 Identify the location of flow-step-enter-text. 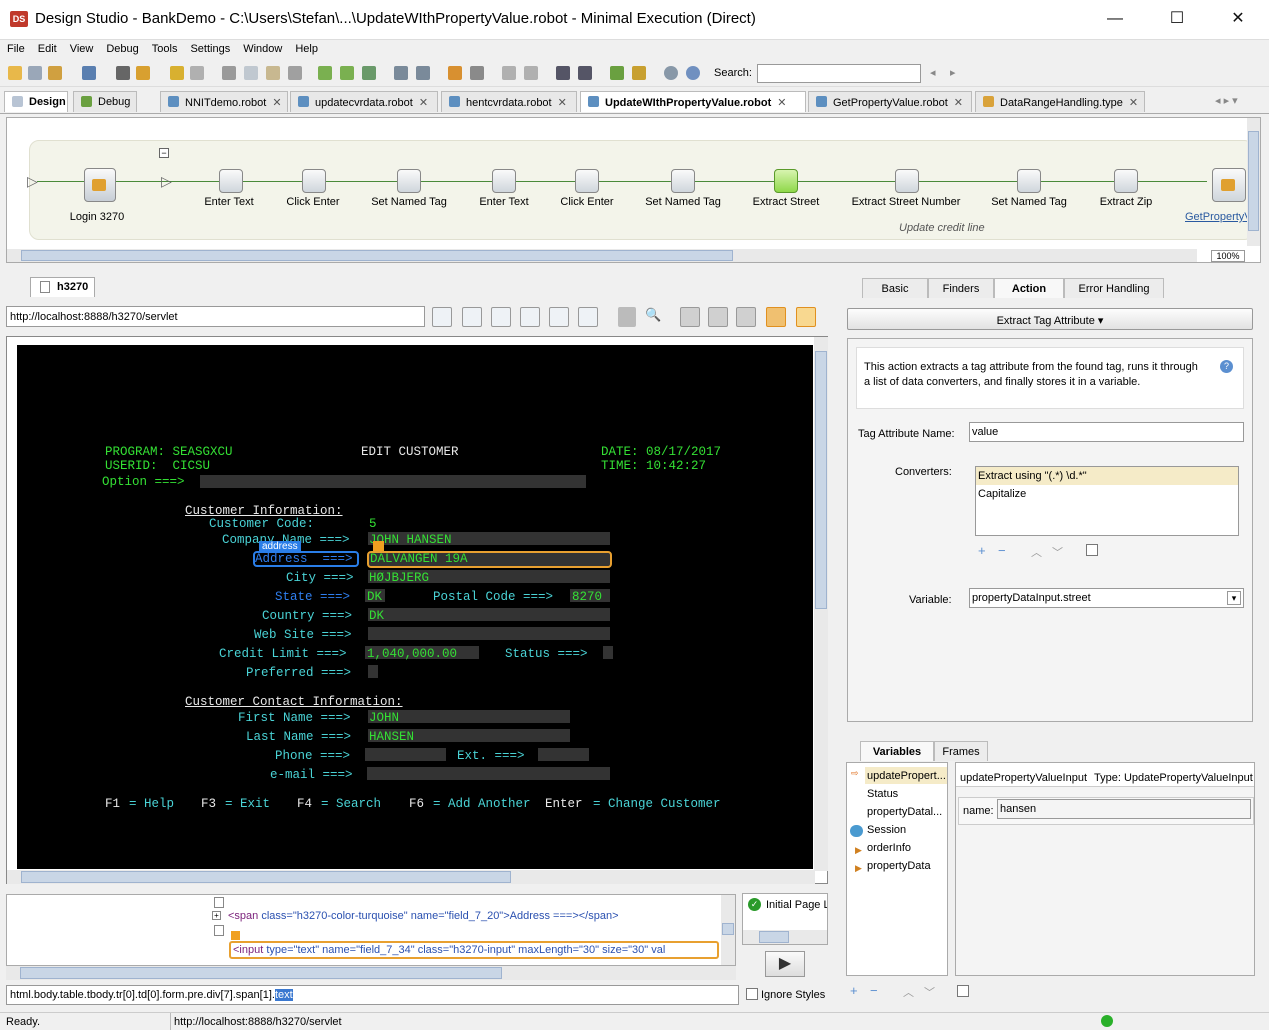
(231, 181).